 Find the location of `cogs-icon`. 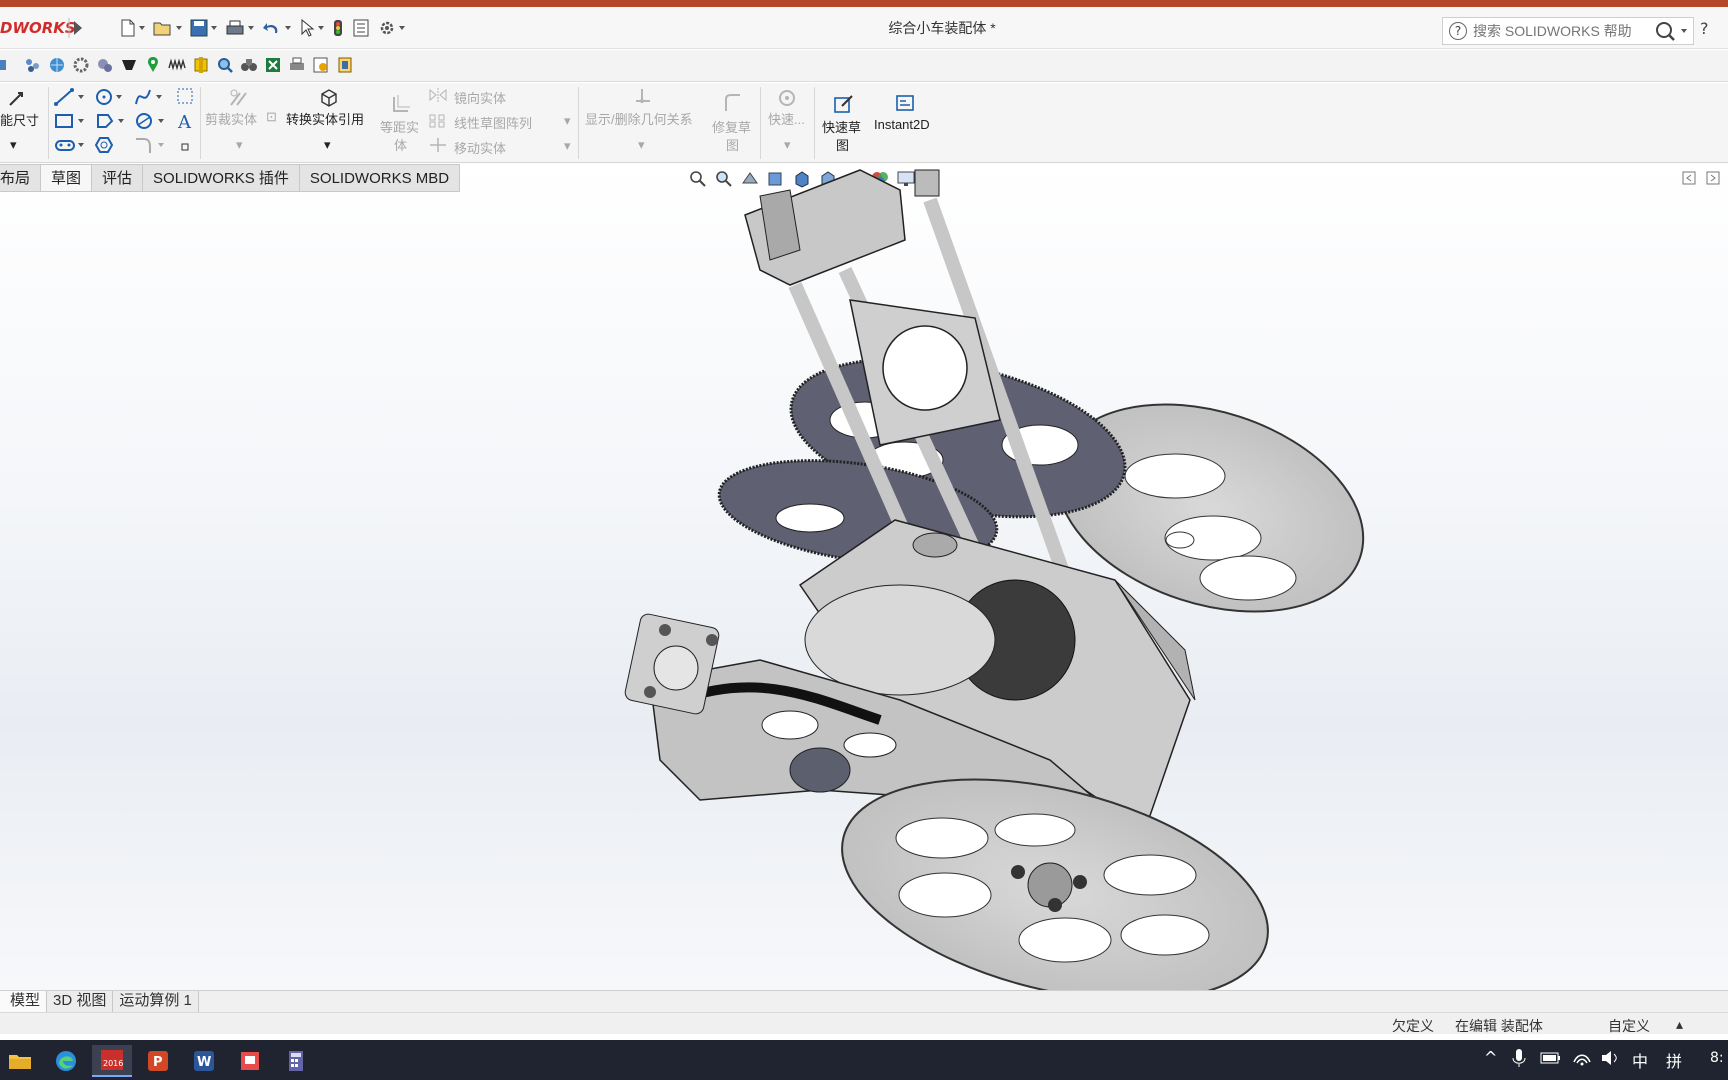

cogs-icon is located at coordinates (105, 65).